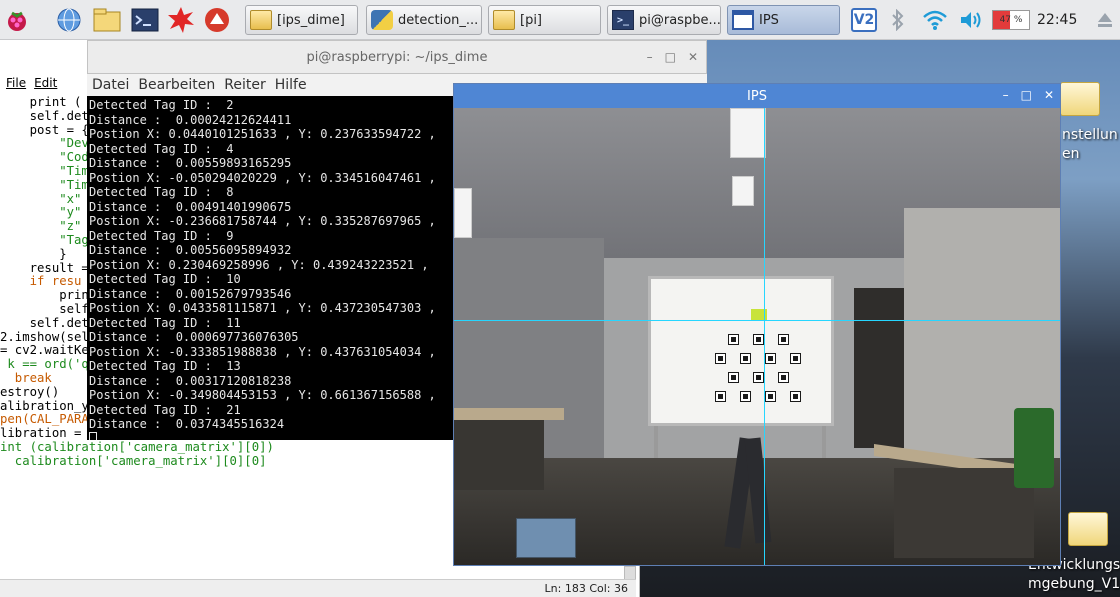 The image size is (1120, 597). Describe the element at coordinates (769, 20) in the screenshot. I see `task-label: IPS` at that location.